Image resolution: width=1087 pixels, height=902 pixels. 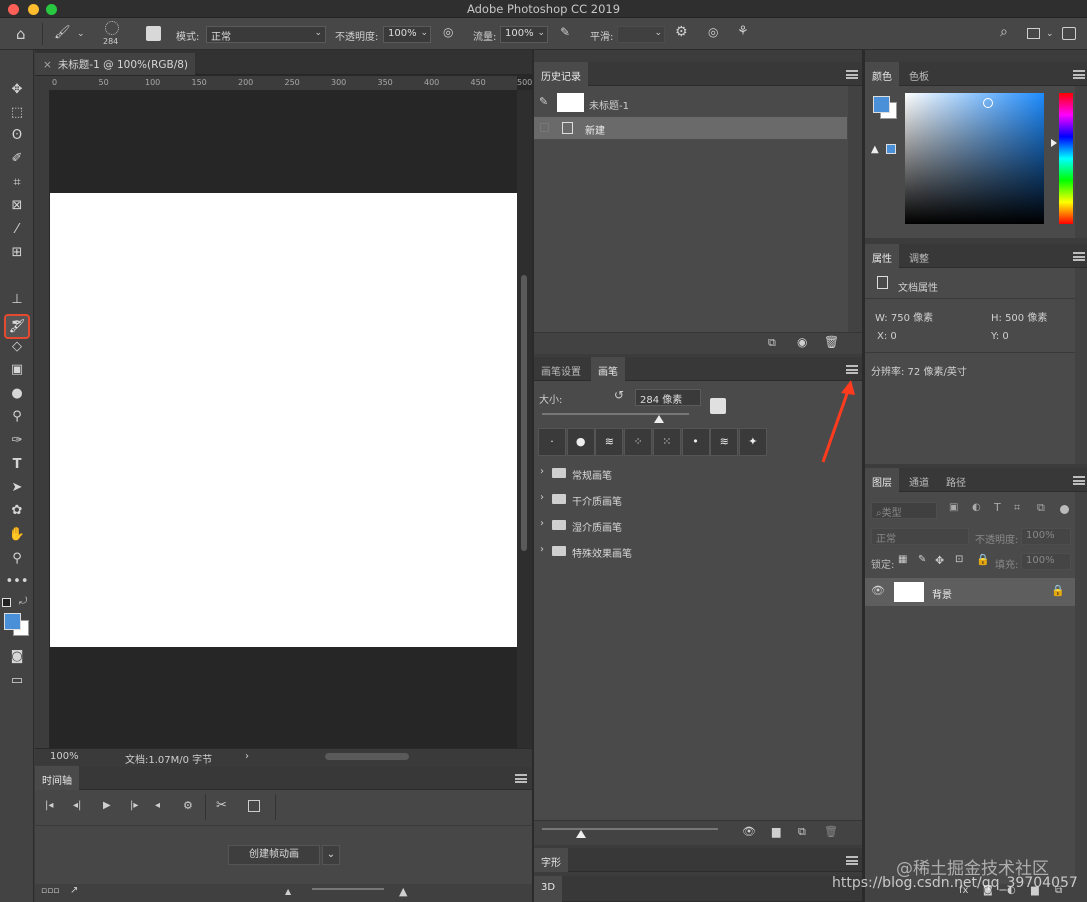 I want to click on history-scrollbar, so click(x=855, y=209).